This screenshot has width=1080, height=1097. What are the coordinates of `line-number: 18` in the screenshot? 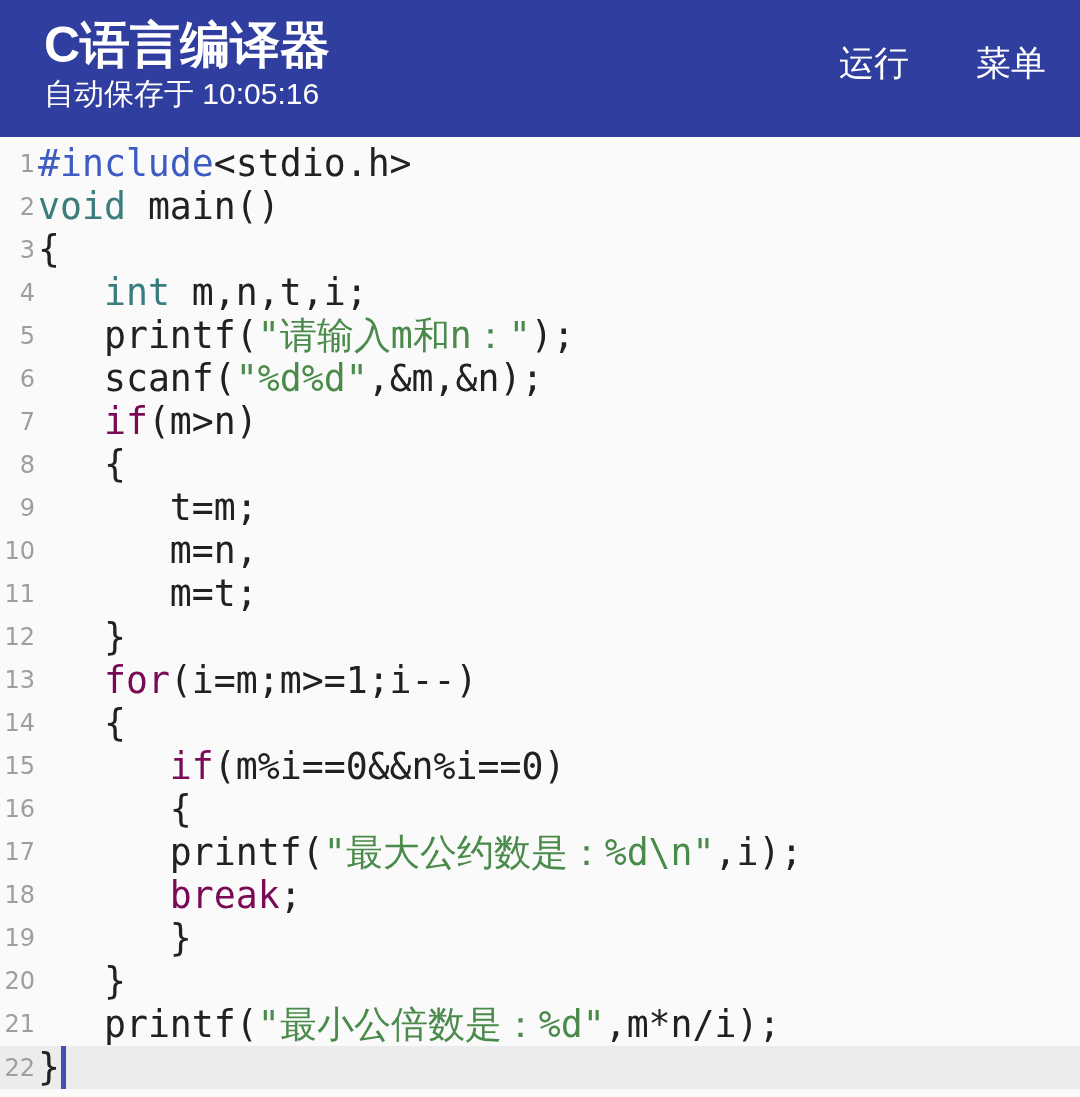 It's located at (19, 895).